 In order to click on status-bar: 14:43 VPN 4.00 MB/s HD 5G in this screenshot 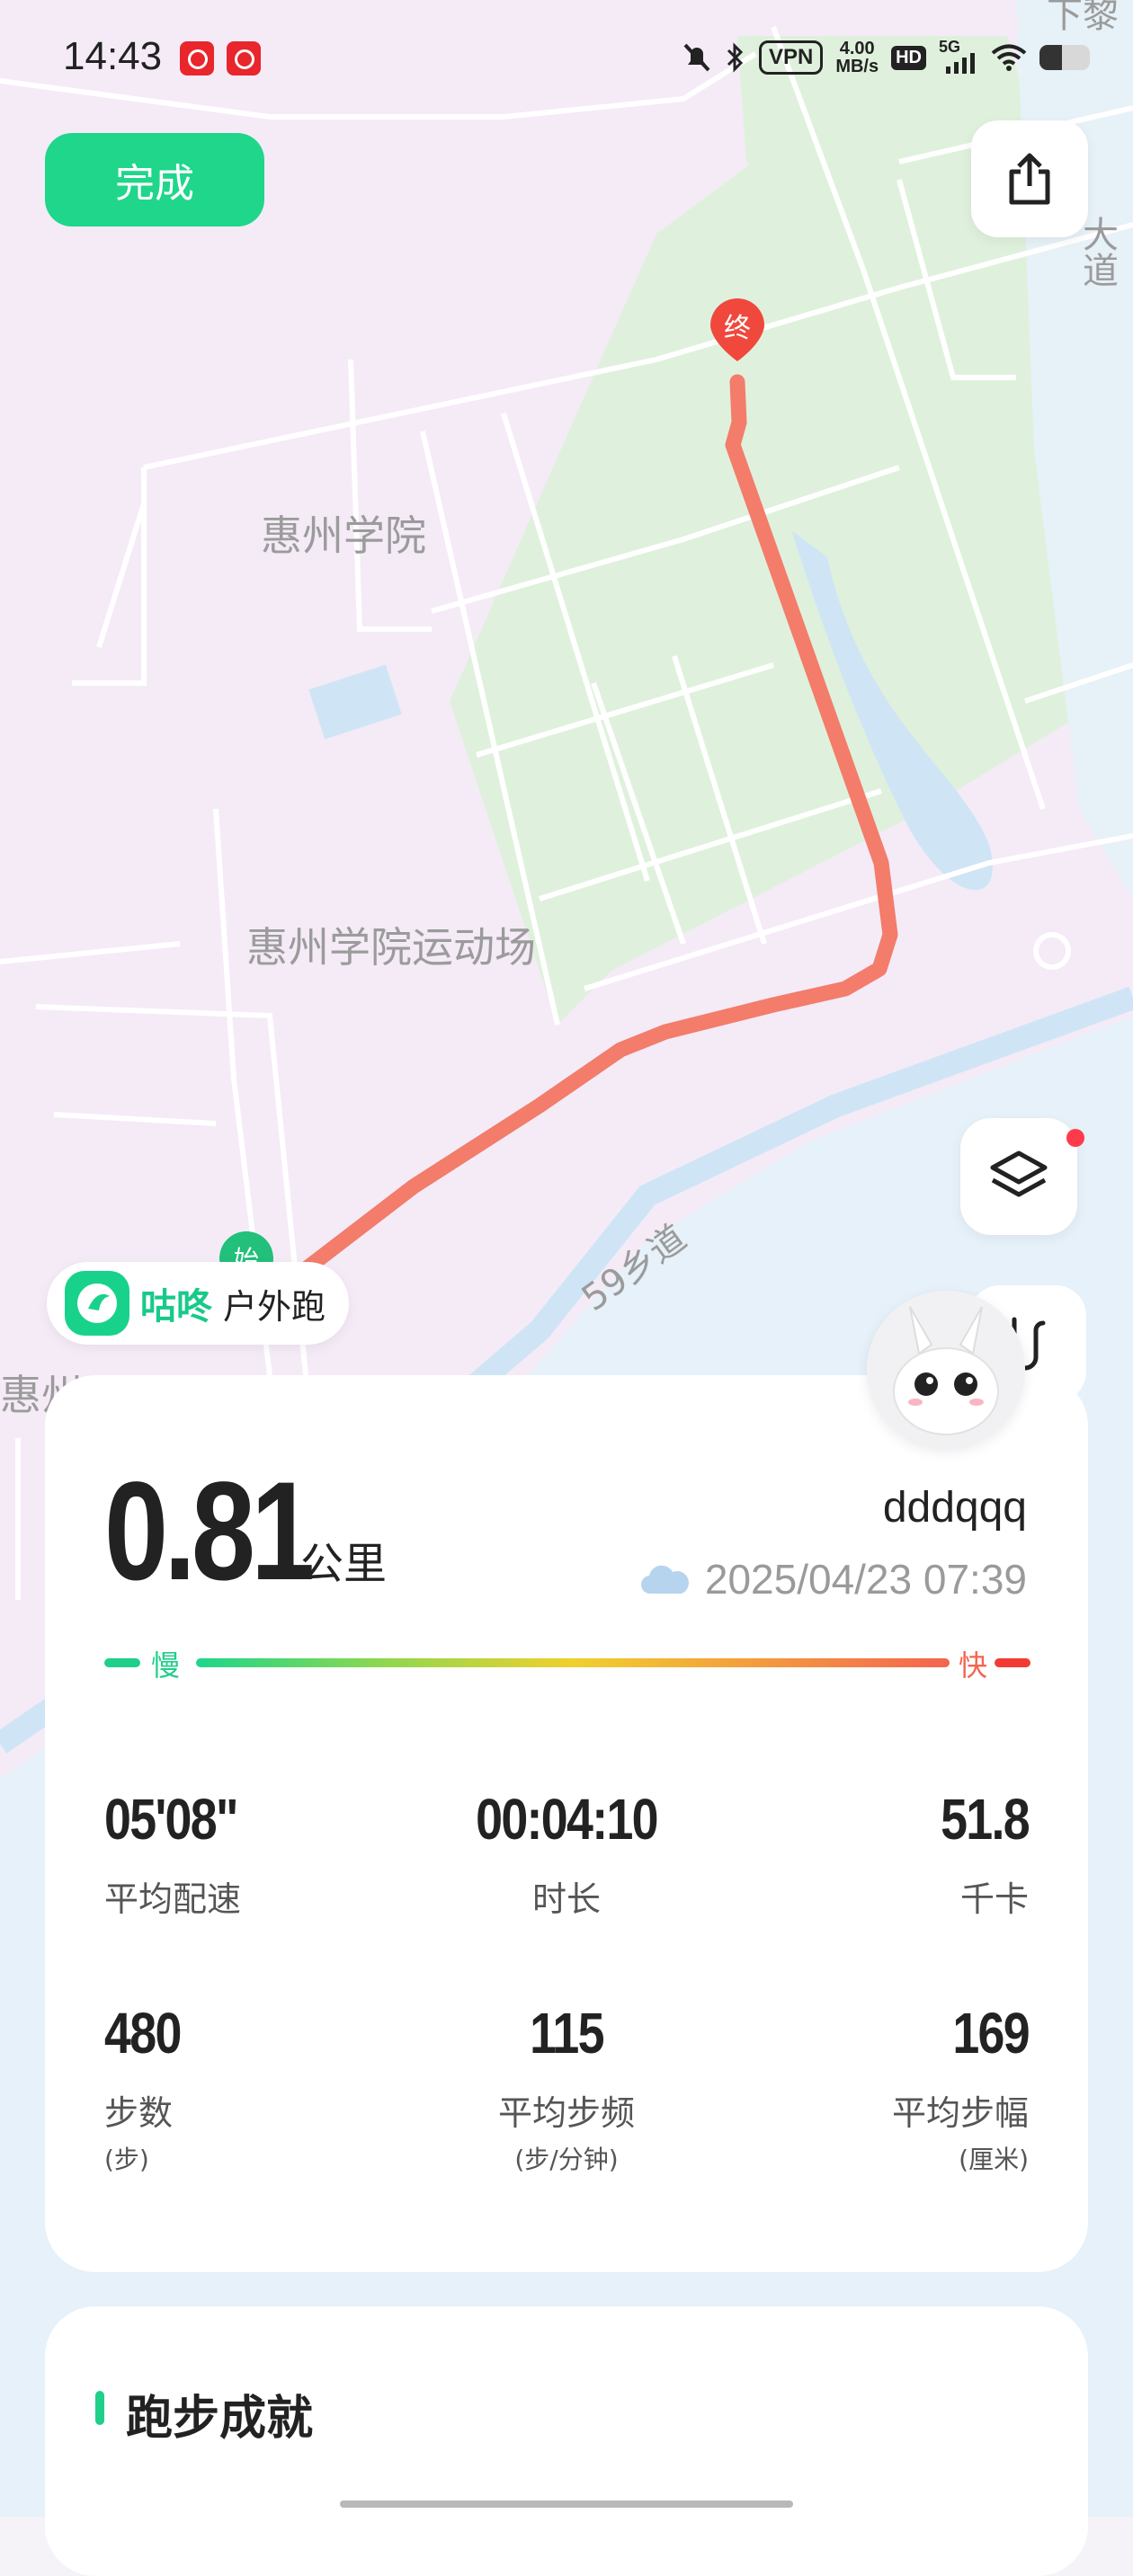, I will do `click(566, 59)`.